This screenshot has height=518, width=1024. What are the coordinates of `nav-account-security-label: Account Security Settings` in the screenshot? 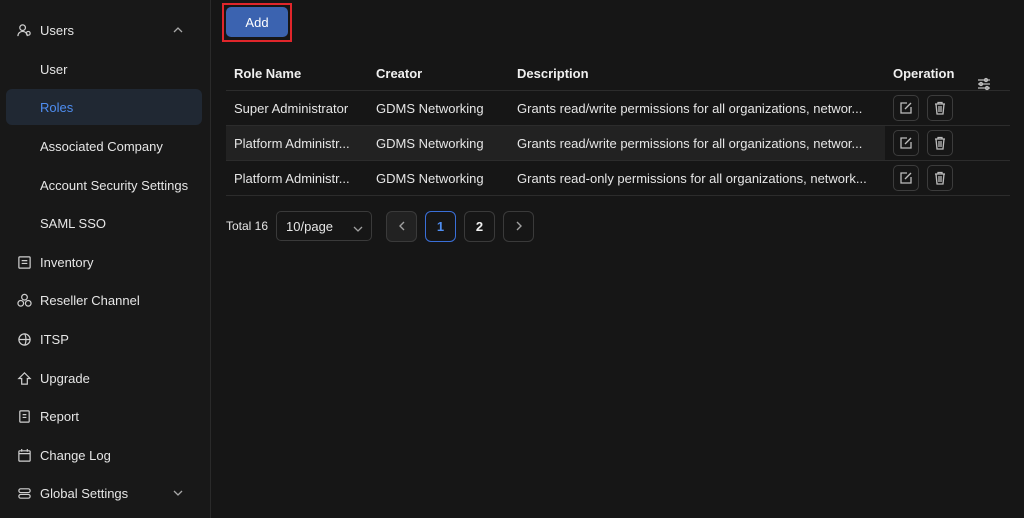 It's located at (114, 185).